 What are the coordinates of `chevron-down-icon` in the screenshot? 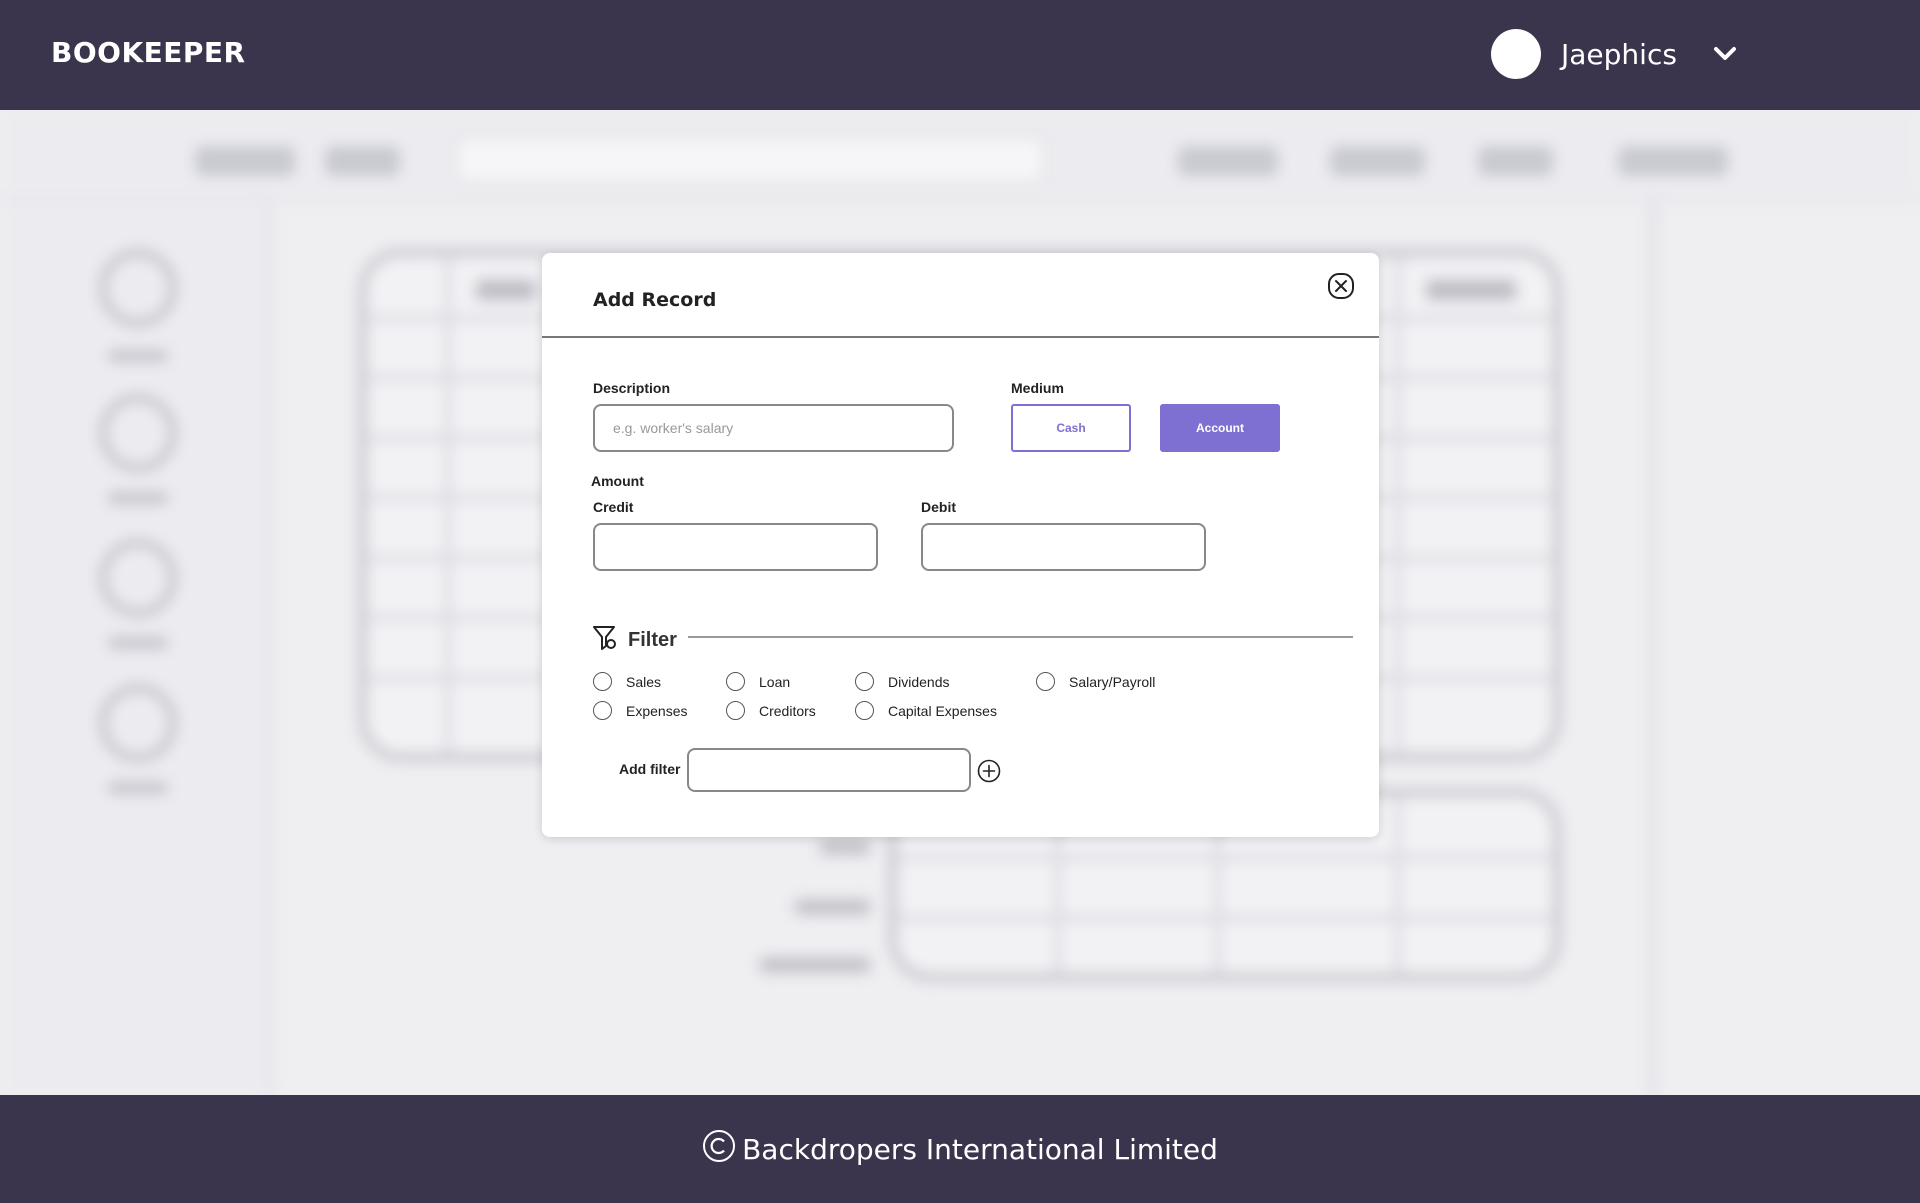 It's located at (1725, 54).